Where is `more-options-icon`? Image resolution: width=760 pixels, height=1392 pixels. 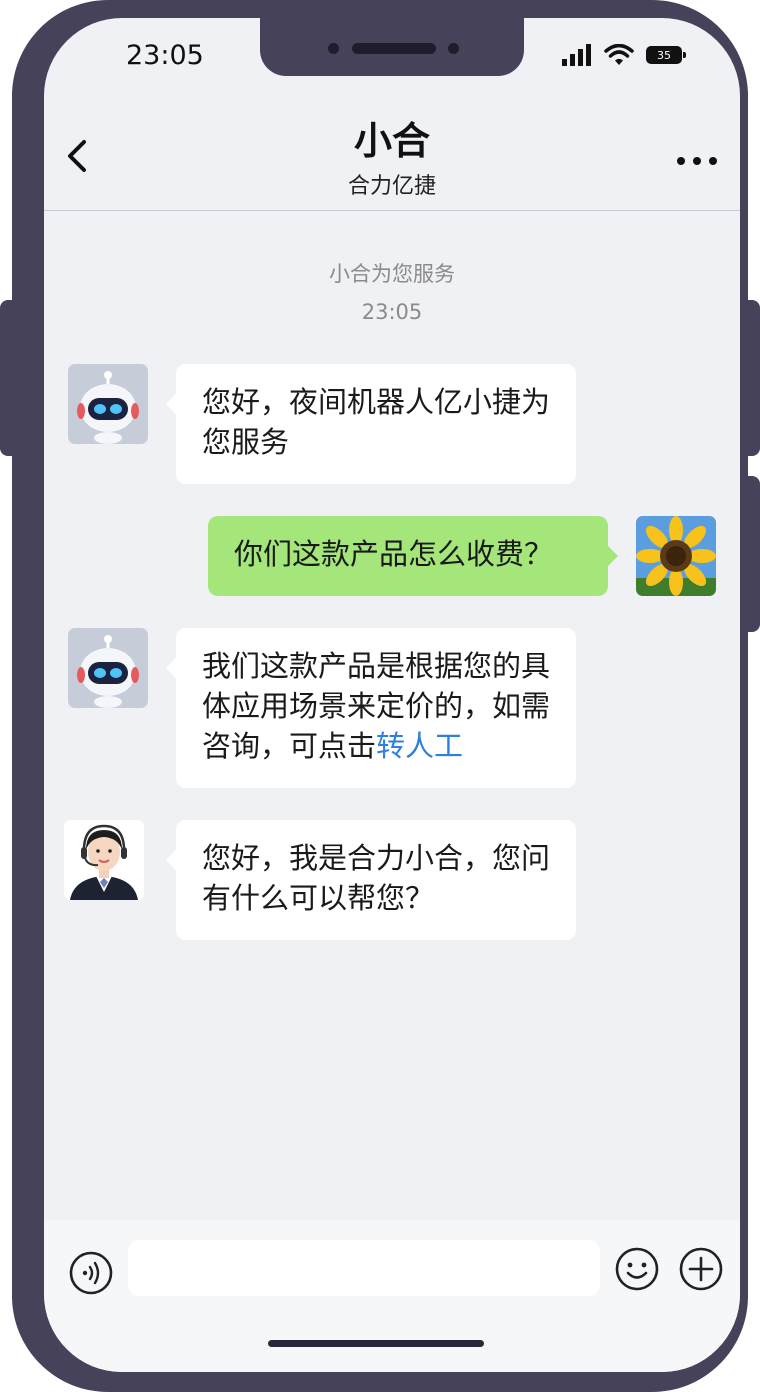
more-options-icon is located at coordinates (697, 161).